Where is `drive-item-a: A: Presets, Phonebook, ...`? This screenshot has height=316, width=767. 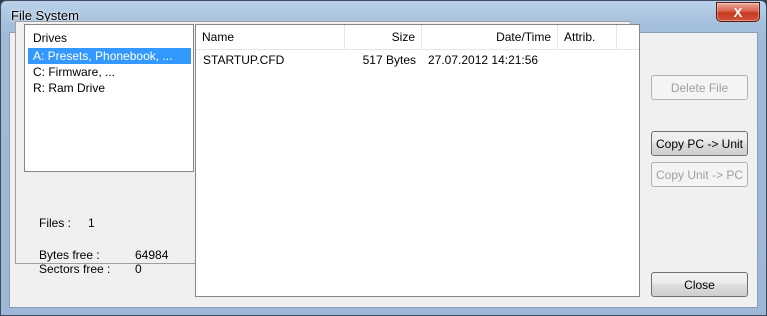
drive-item-a: A: Presets, Phonebook, ... is located at coordinates (109, 56).